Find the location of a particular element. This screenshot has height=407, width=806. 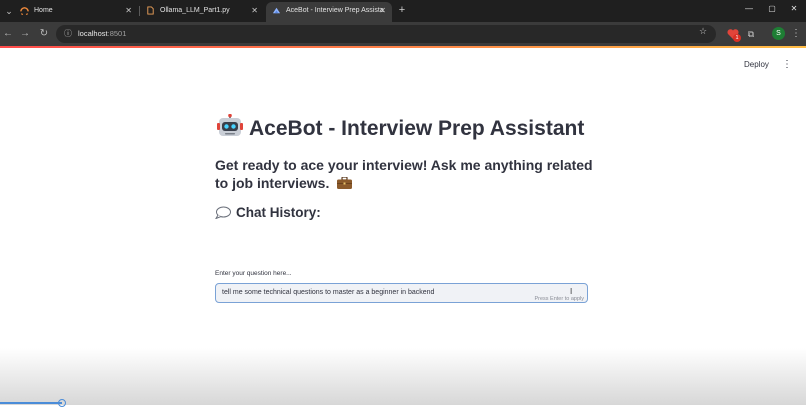

chat-history-text: Chat History: is located at coordinates (278, 212).